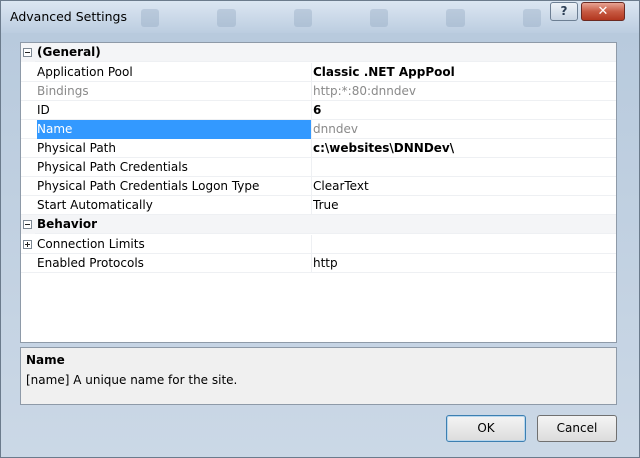 The height and width of the screenshot is (458, 640). I want to click on property-value: ClearText, so click(463, 186).